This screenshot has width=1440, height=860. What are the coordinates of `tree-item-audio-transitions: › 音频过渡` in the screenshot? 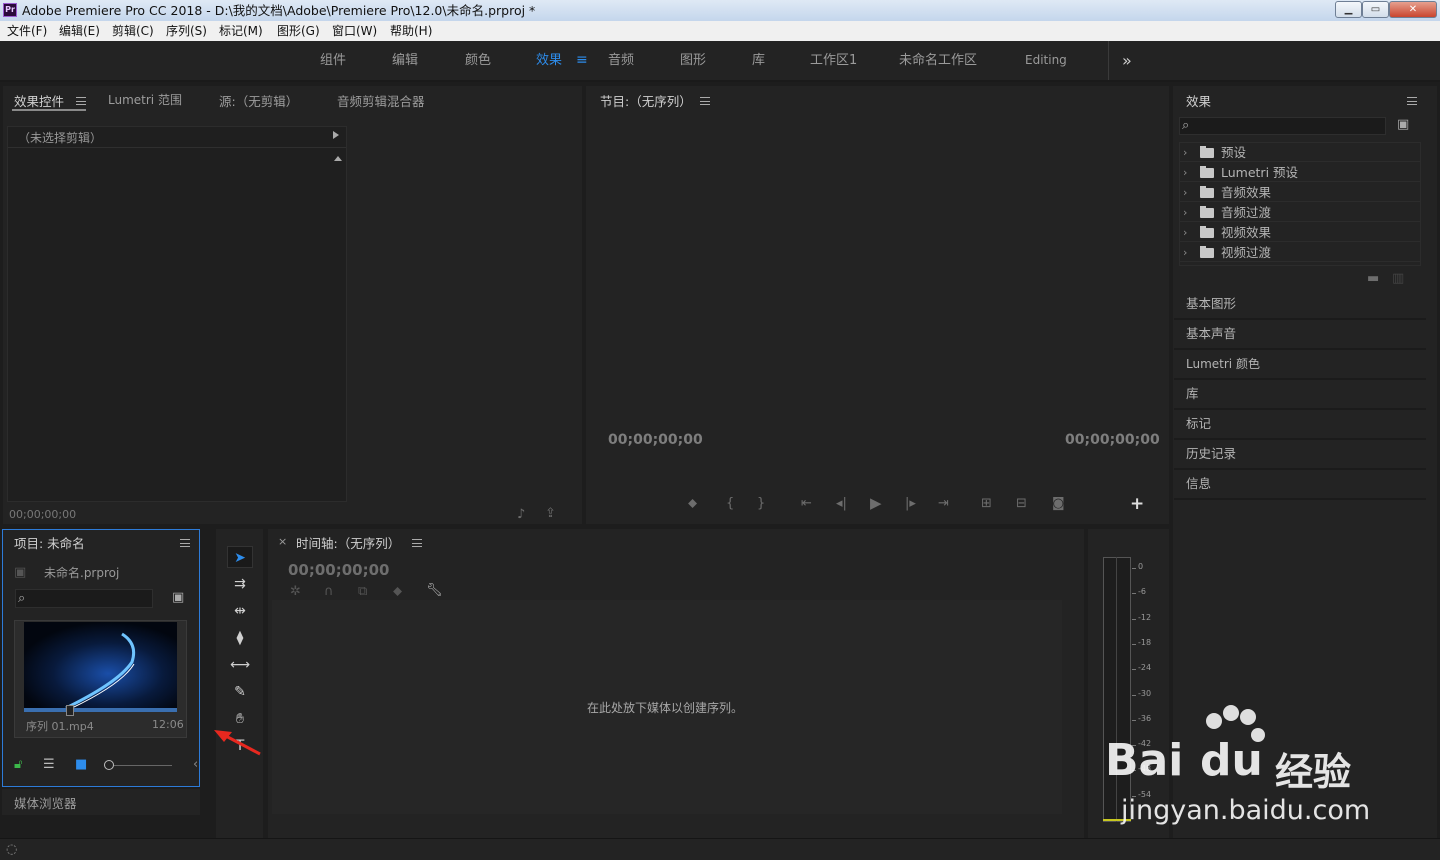 It's located at (1300, 212).